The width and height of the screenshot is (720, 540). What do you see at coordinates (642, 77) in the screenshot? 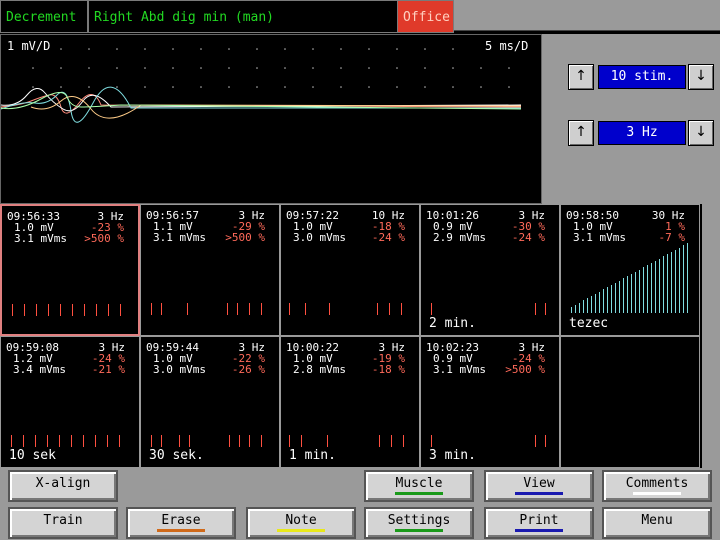
I see `stim-count-value: 10 stim.` at bounding box center [642, 77].